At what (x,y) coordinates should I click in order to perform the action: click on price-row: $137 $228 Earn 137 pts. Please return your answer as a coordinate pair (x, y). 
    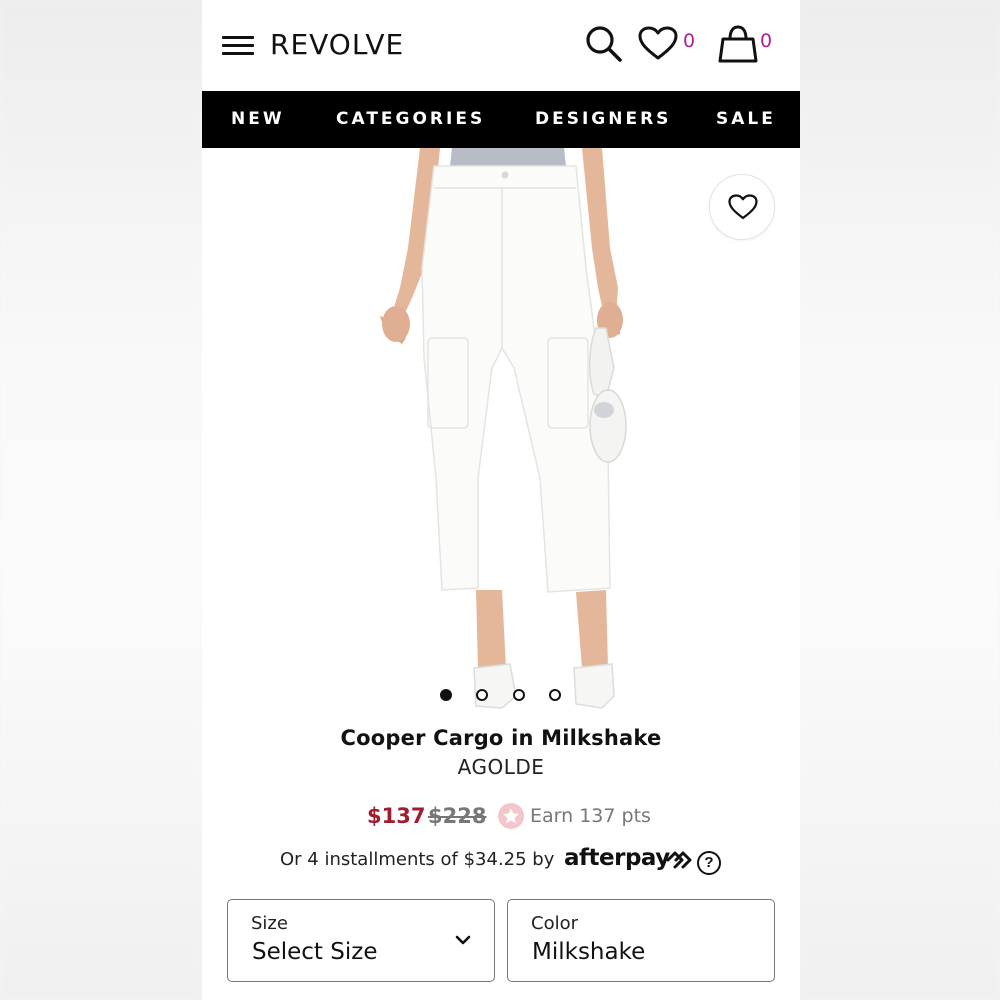
    Looking at the image, I should click on (501, 817).